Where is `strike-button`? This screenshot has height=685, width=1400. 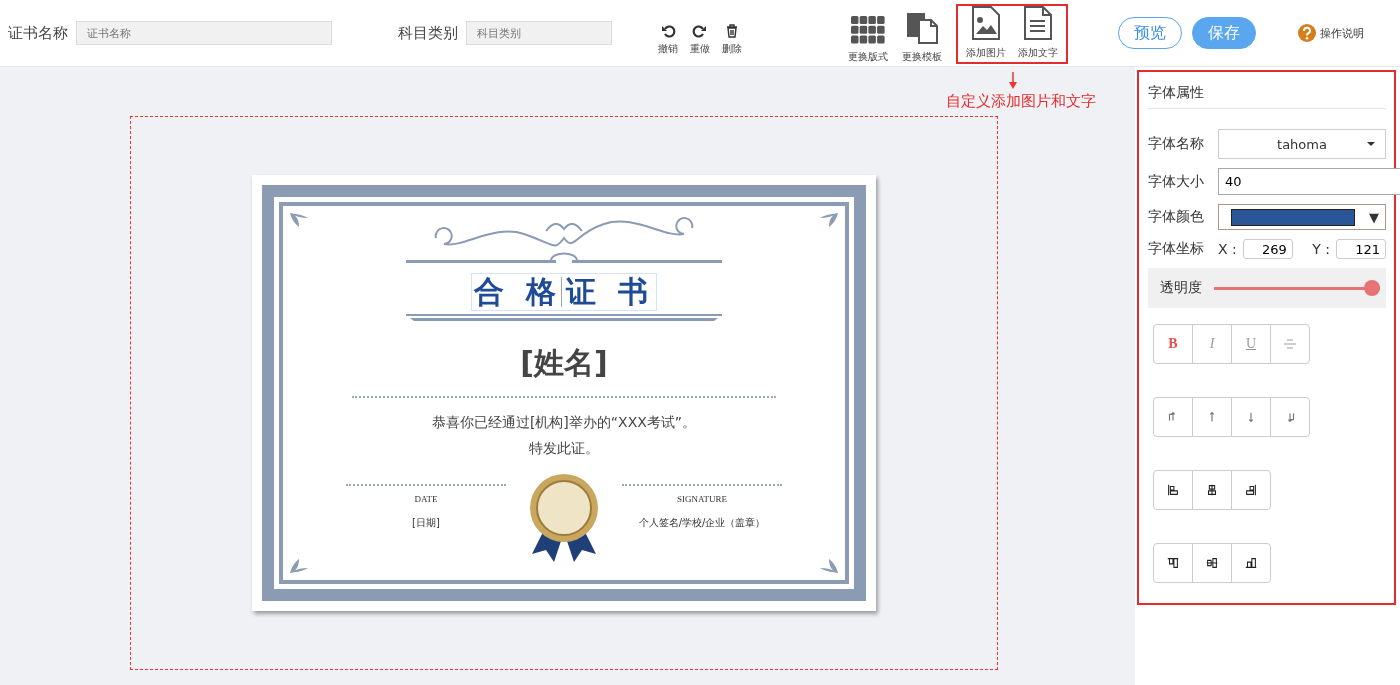 strike-button is located at coordinates (1290, 344).